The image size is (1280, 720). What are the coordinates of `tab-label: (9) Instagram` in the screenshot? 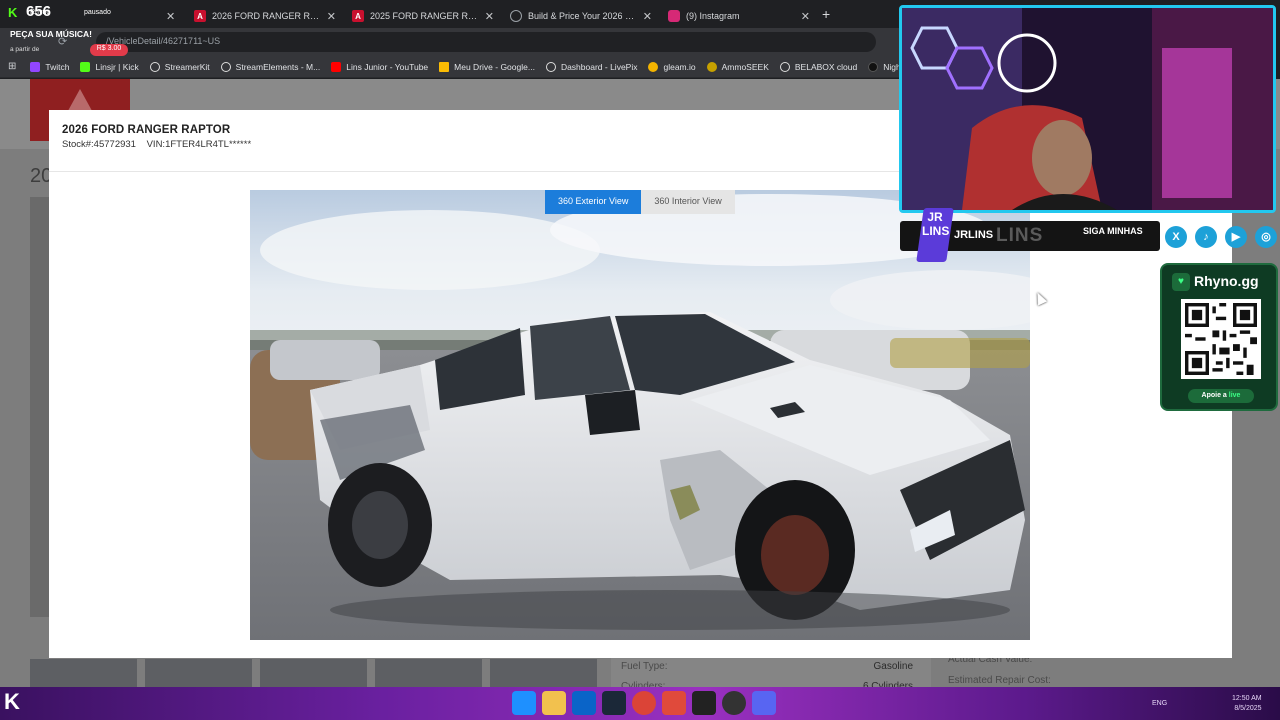 It's located at (713, 16).